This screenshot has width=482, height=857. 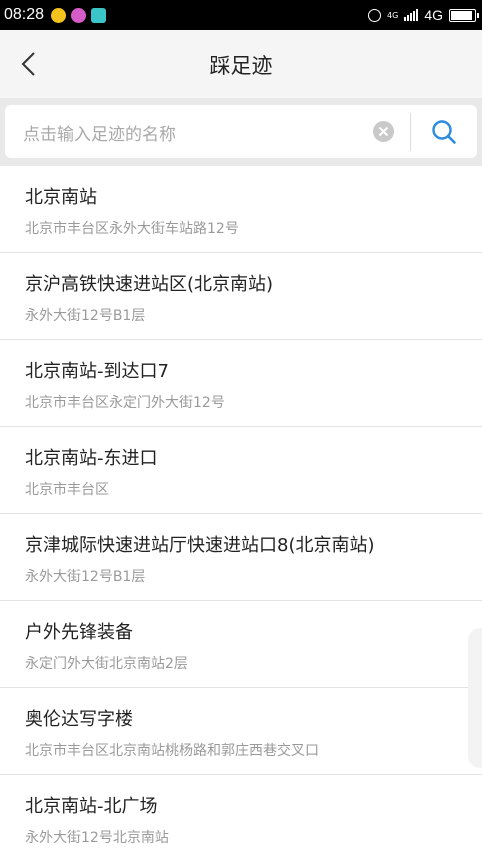 What do you see at coordinates (79, 632) in the screenshot?
I see `item-name: 户外先锋装备` at bounding box center [79, 632].